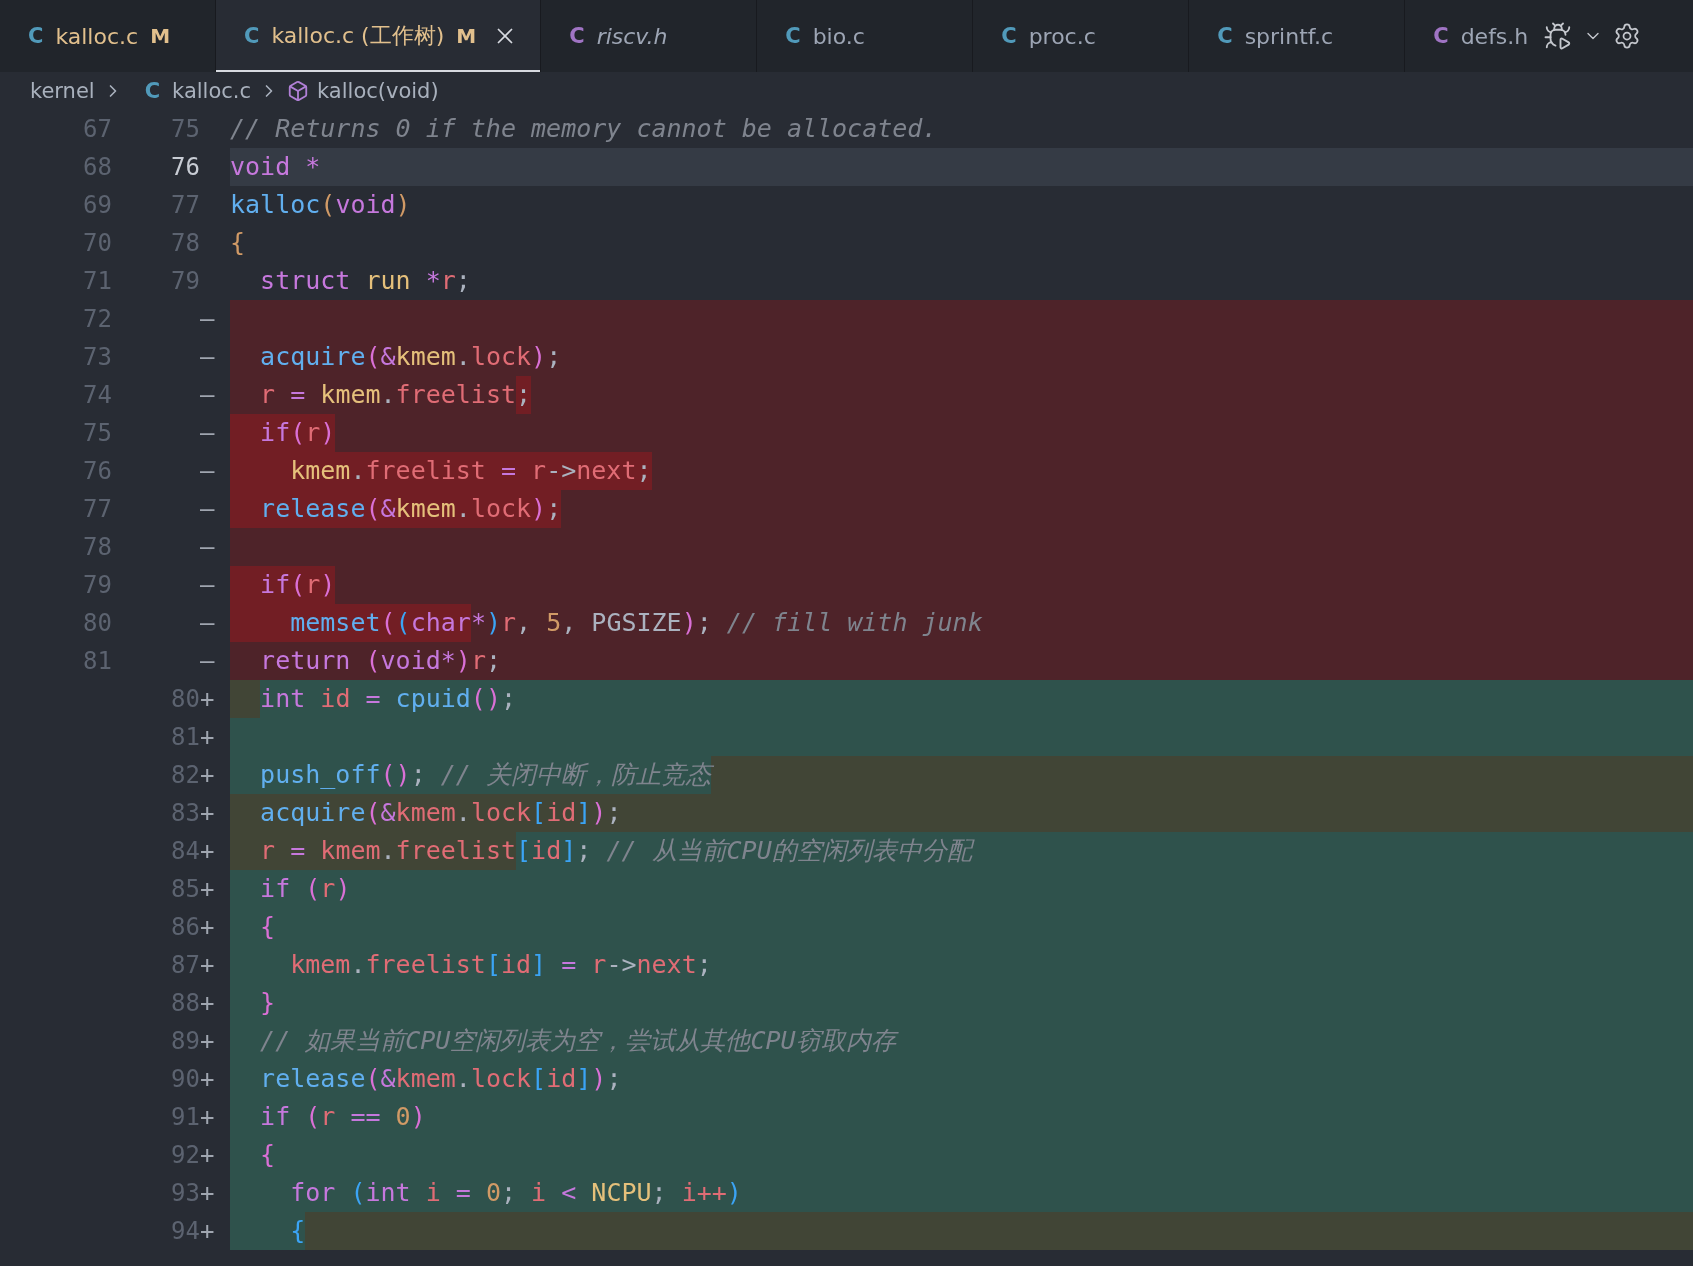 This screenshot has height=1266, width=1693. I want to click on line-number: 86, so click(185, 927).